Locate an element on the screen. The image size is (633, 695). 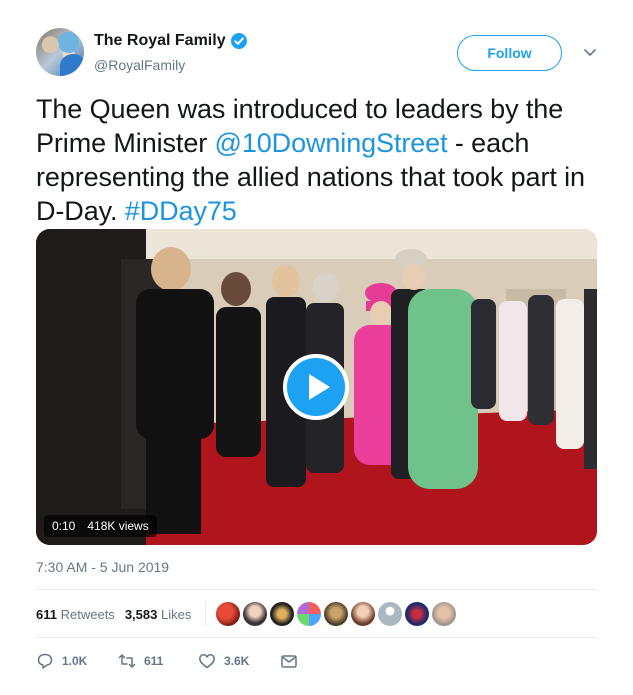
likes-stat: 3,583 Likes is located at coordinates (158, 614).